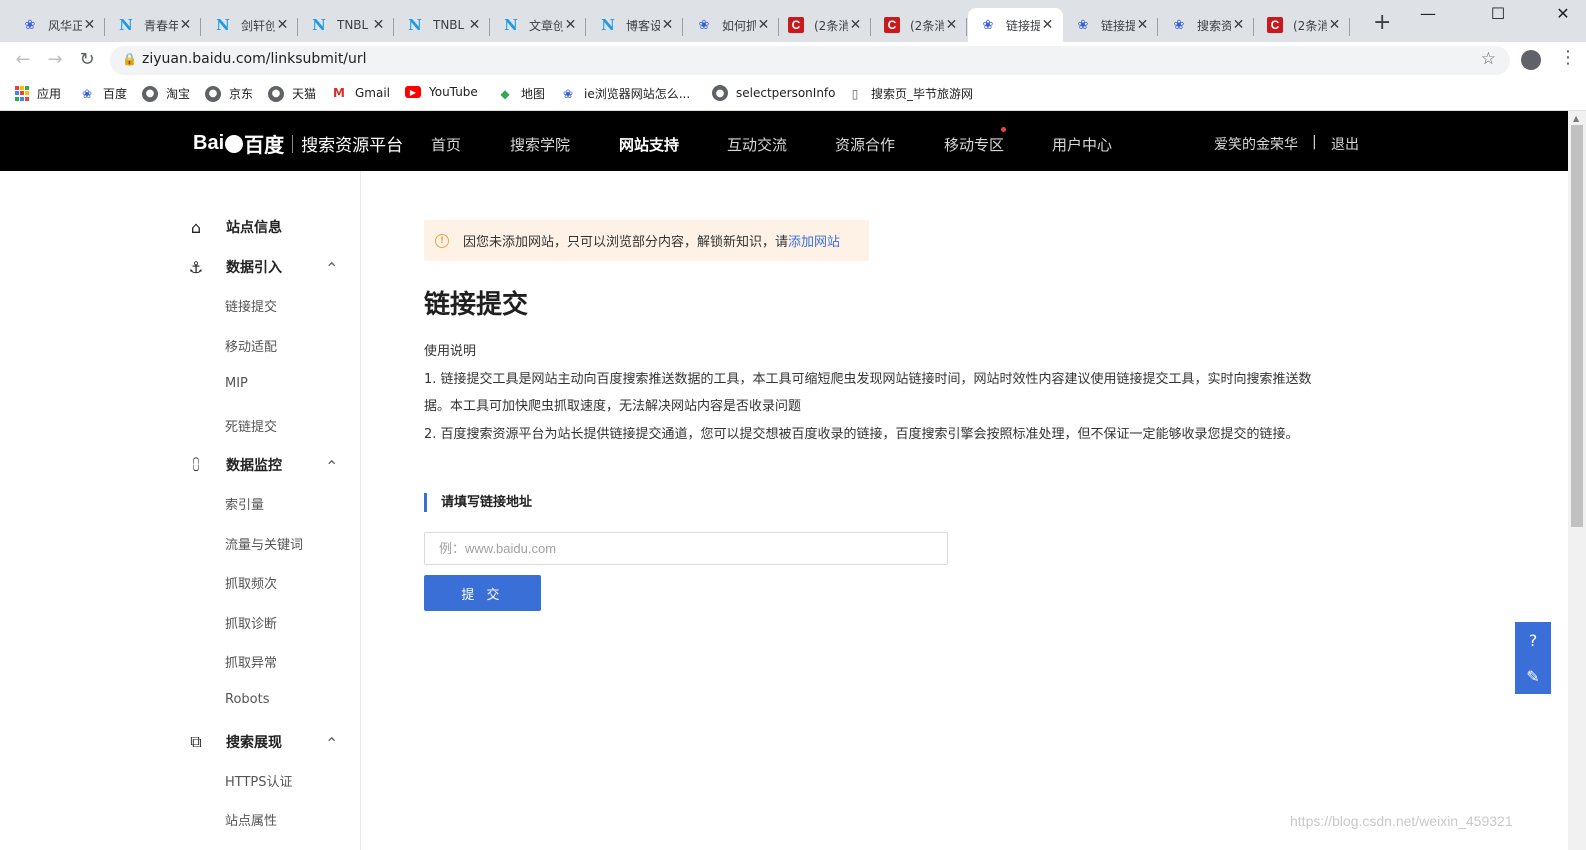  I want to click on reload-icon: ↻, so click(87, 59).